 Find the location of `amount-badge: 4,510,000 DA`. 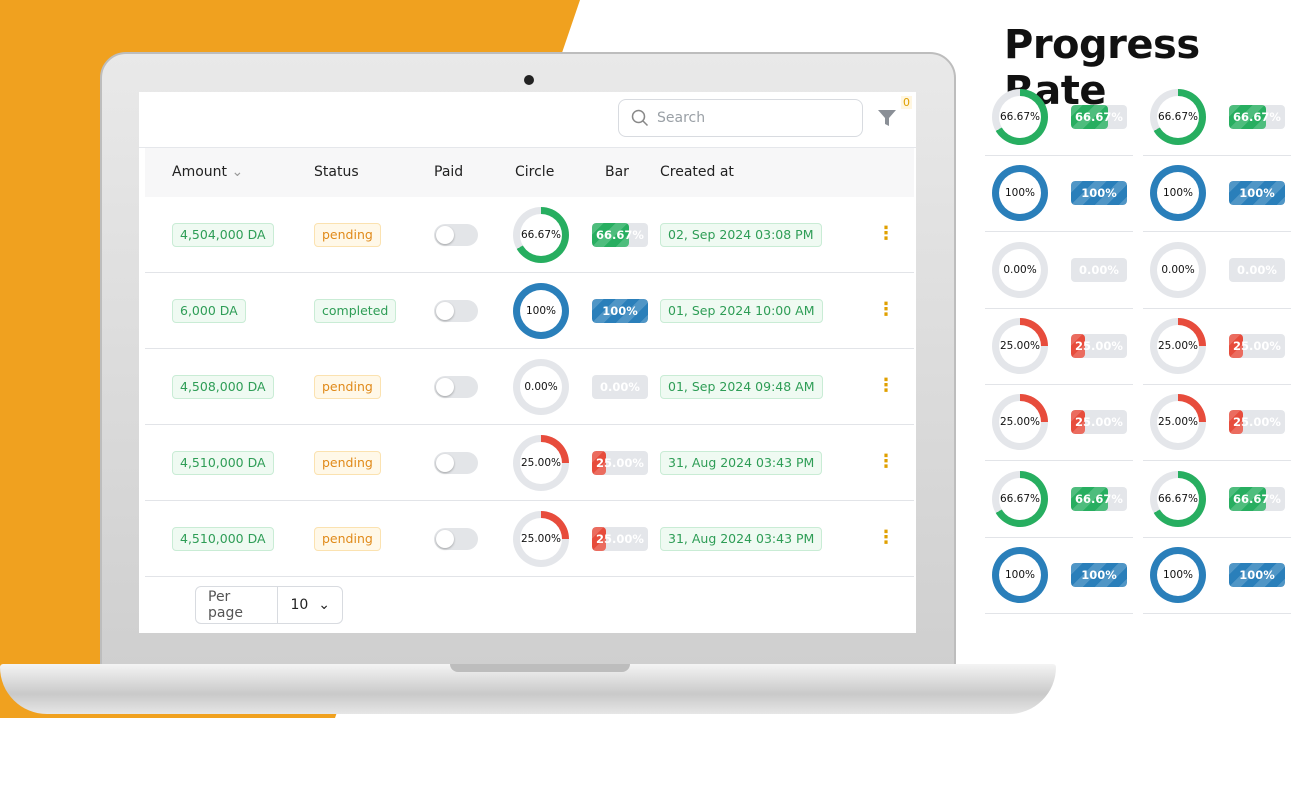

amount-badge: 4,510,000 DA is located at coordinates (223, 539).